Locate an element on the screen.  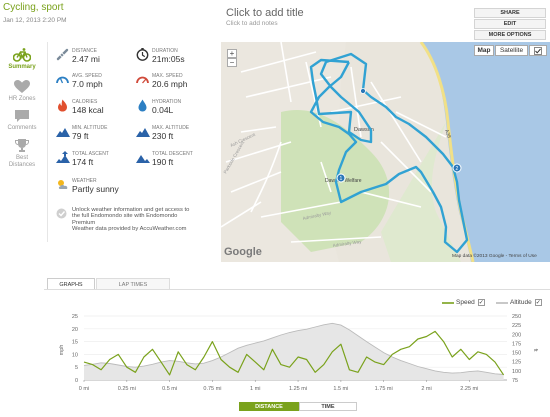
ascent-icon is located at coordinates (63, 157).